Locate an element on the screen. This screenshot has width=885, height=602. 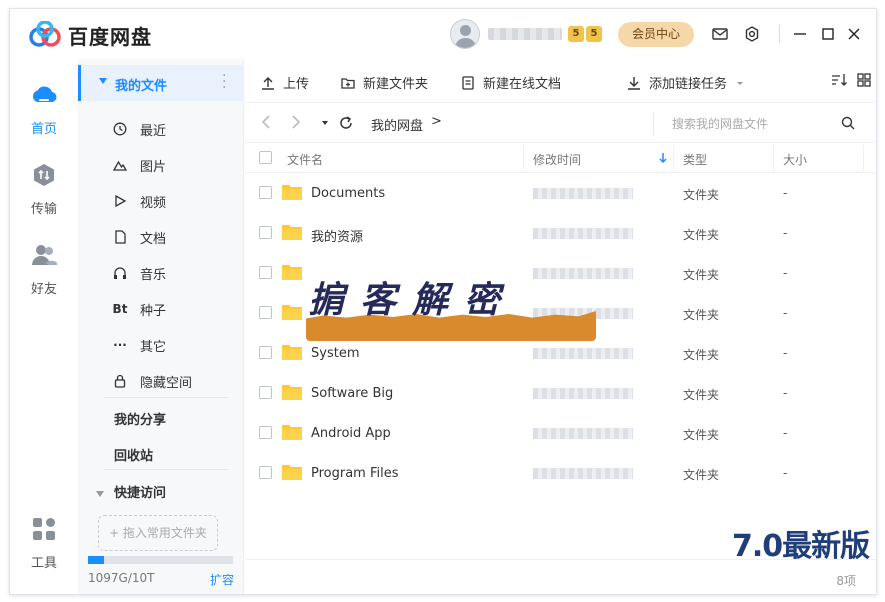
tree-item-documents: 文档 is located at coordinates (139, 237).